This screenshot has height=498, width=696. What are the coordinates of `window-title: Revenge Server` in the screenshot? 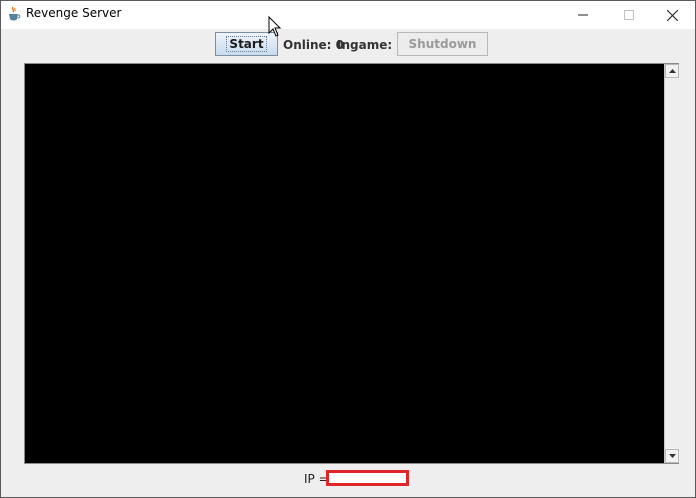 It's located at (74, 13).